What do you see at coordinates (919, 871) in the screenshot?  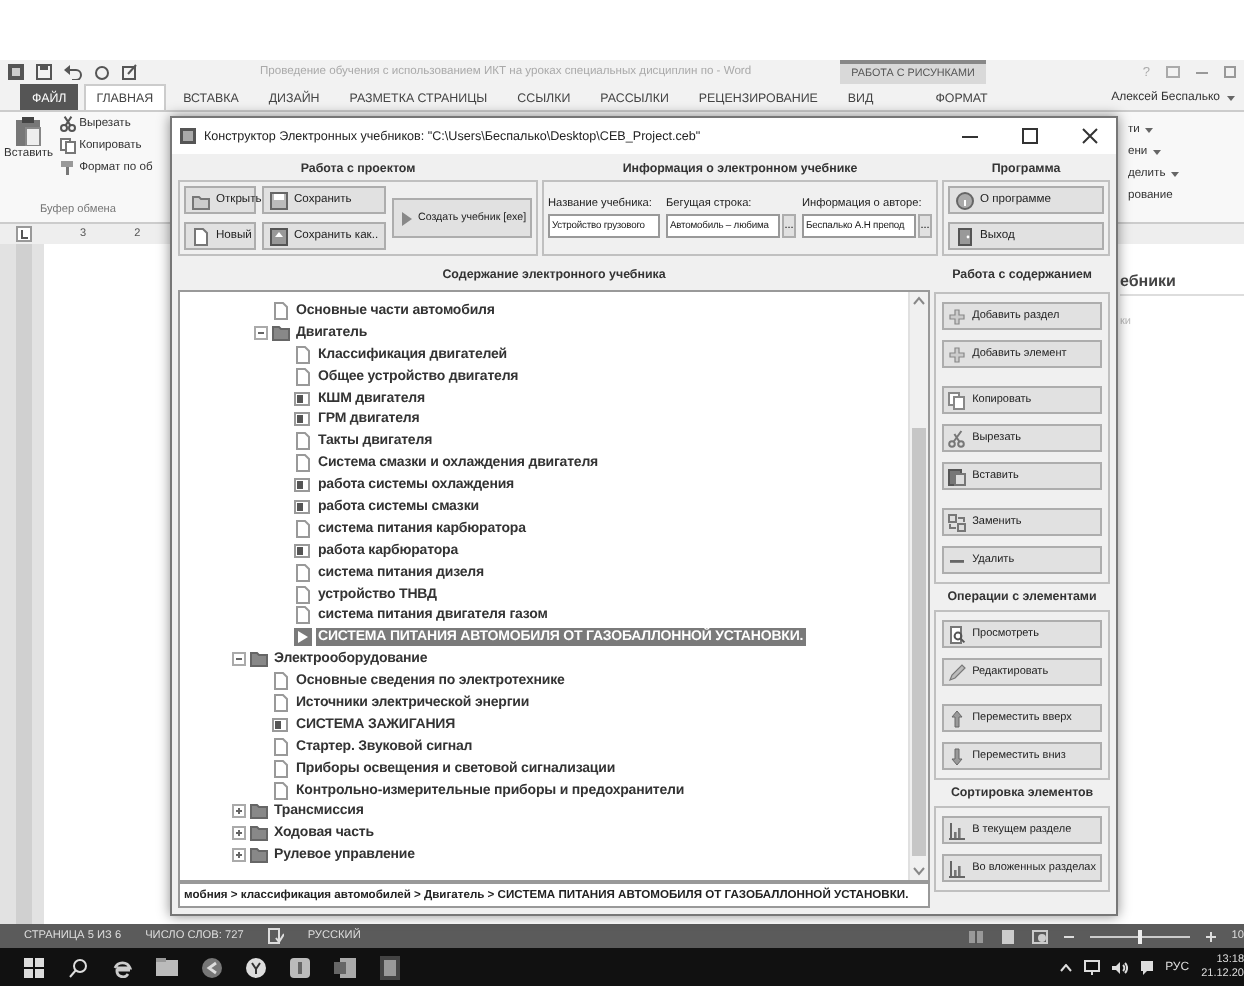 I see `scroll-down-icon` at bounding box center [919, 871].